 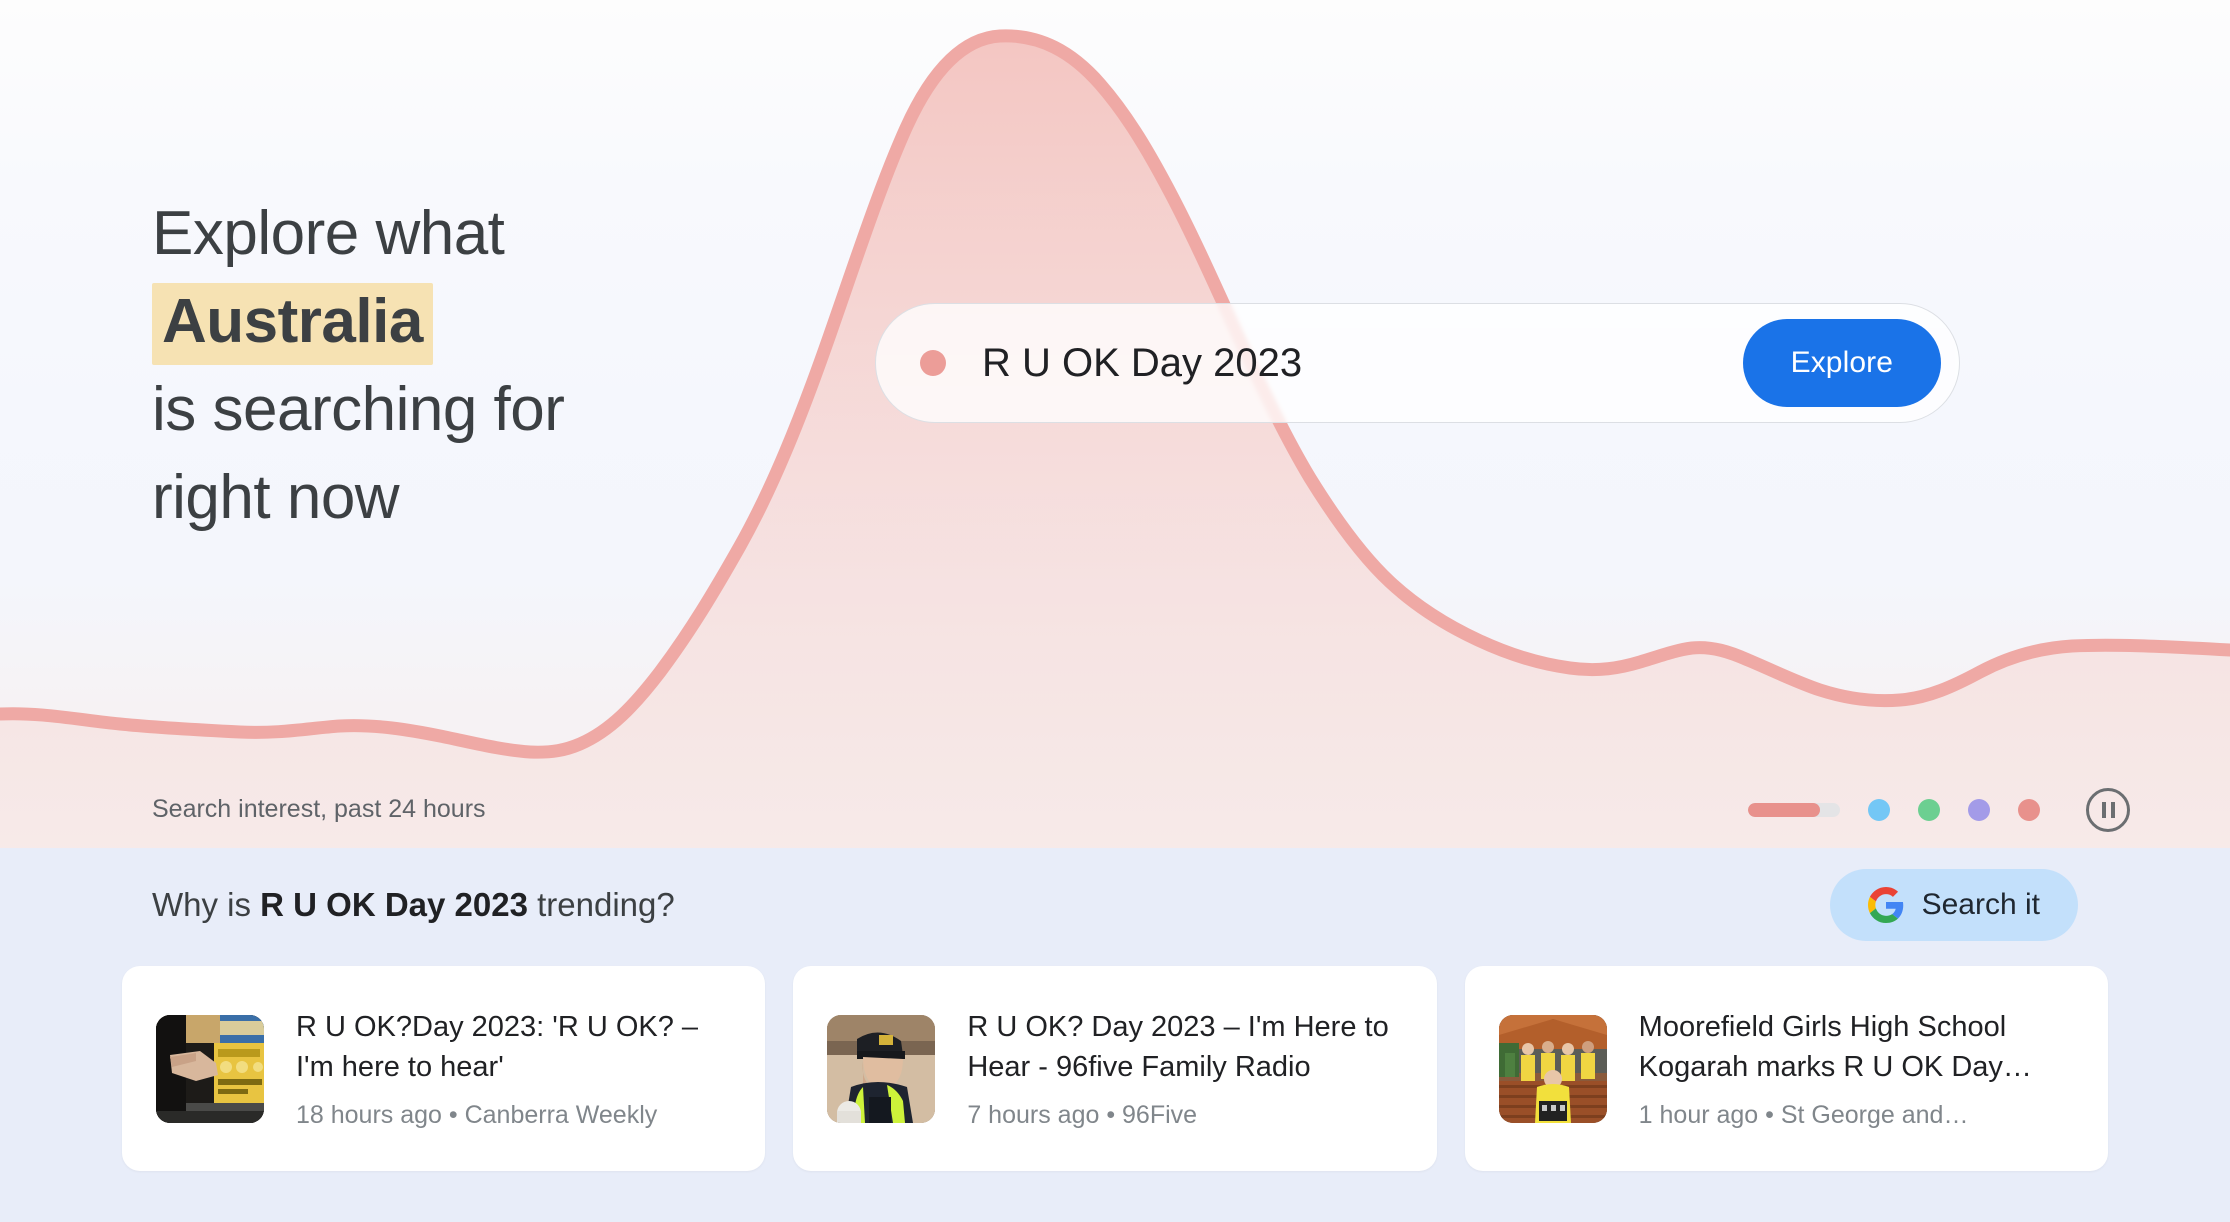 I want to click on carousel-controls, so click(x=1939, y=810).